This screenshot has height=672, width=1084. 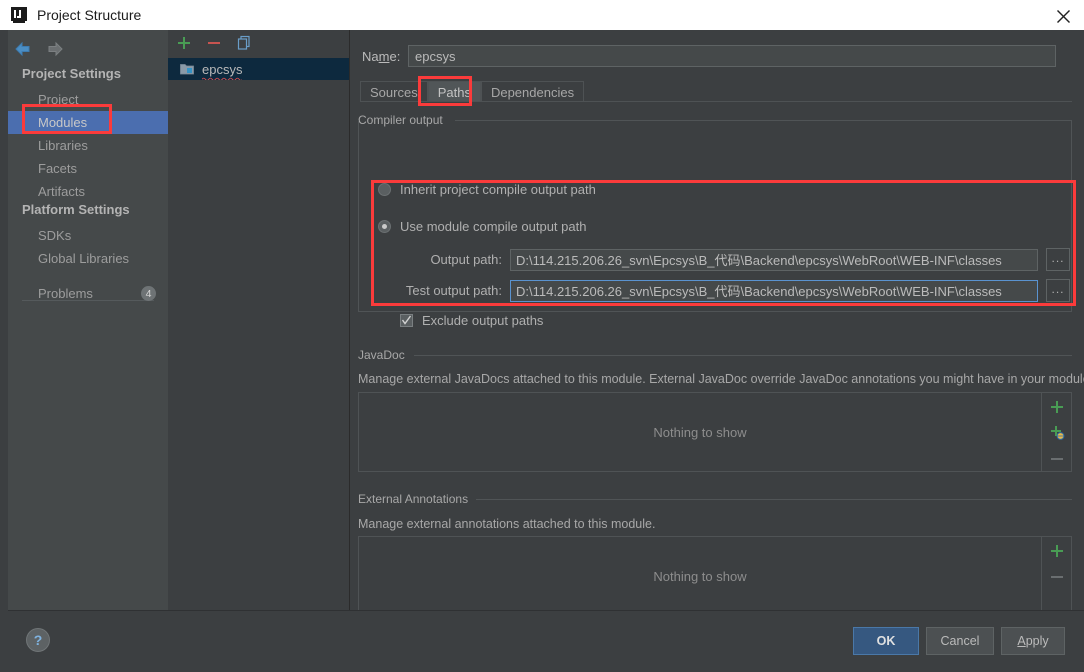 I want to click on javadoc-list: Nothing to show, so click(x=700, y=432).